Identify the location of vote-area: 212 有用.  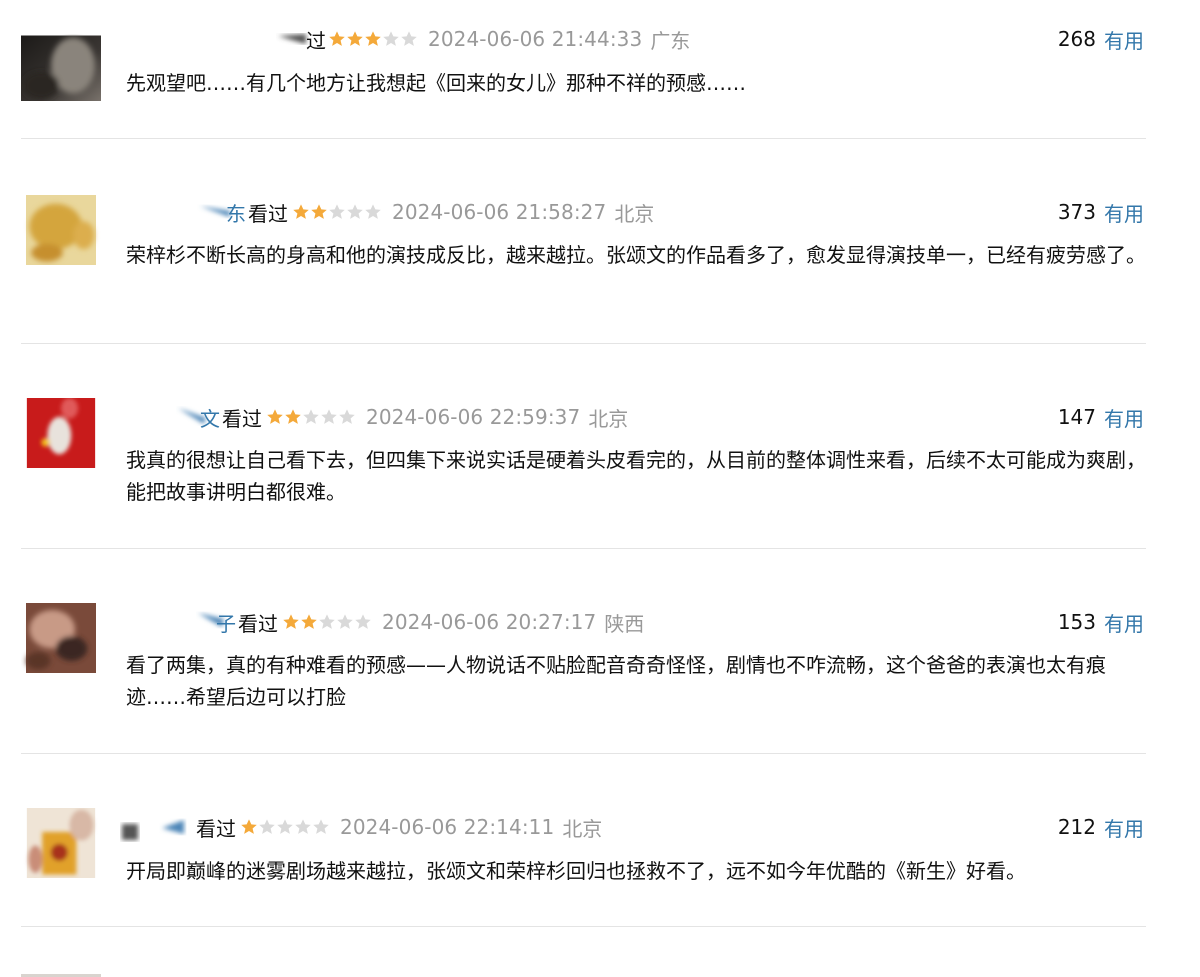
(1100, 827).